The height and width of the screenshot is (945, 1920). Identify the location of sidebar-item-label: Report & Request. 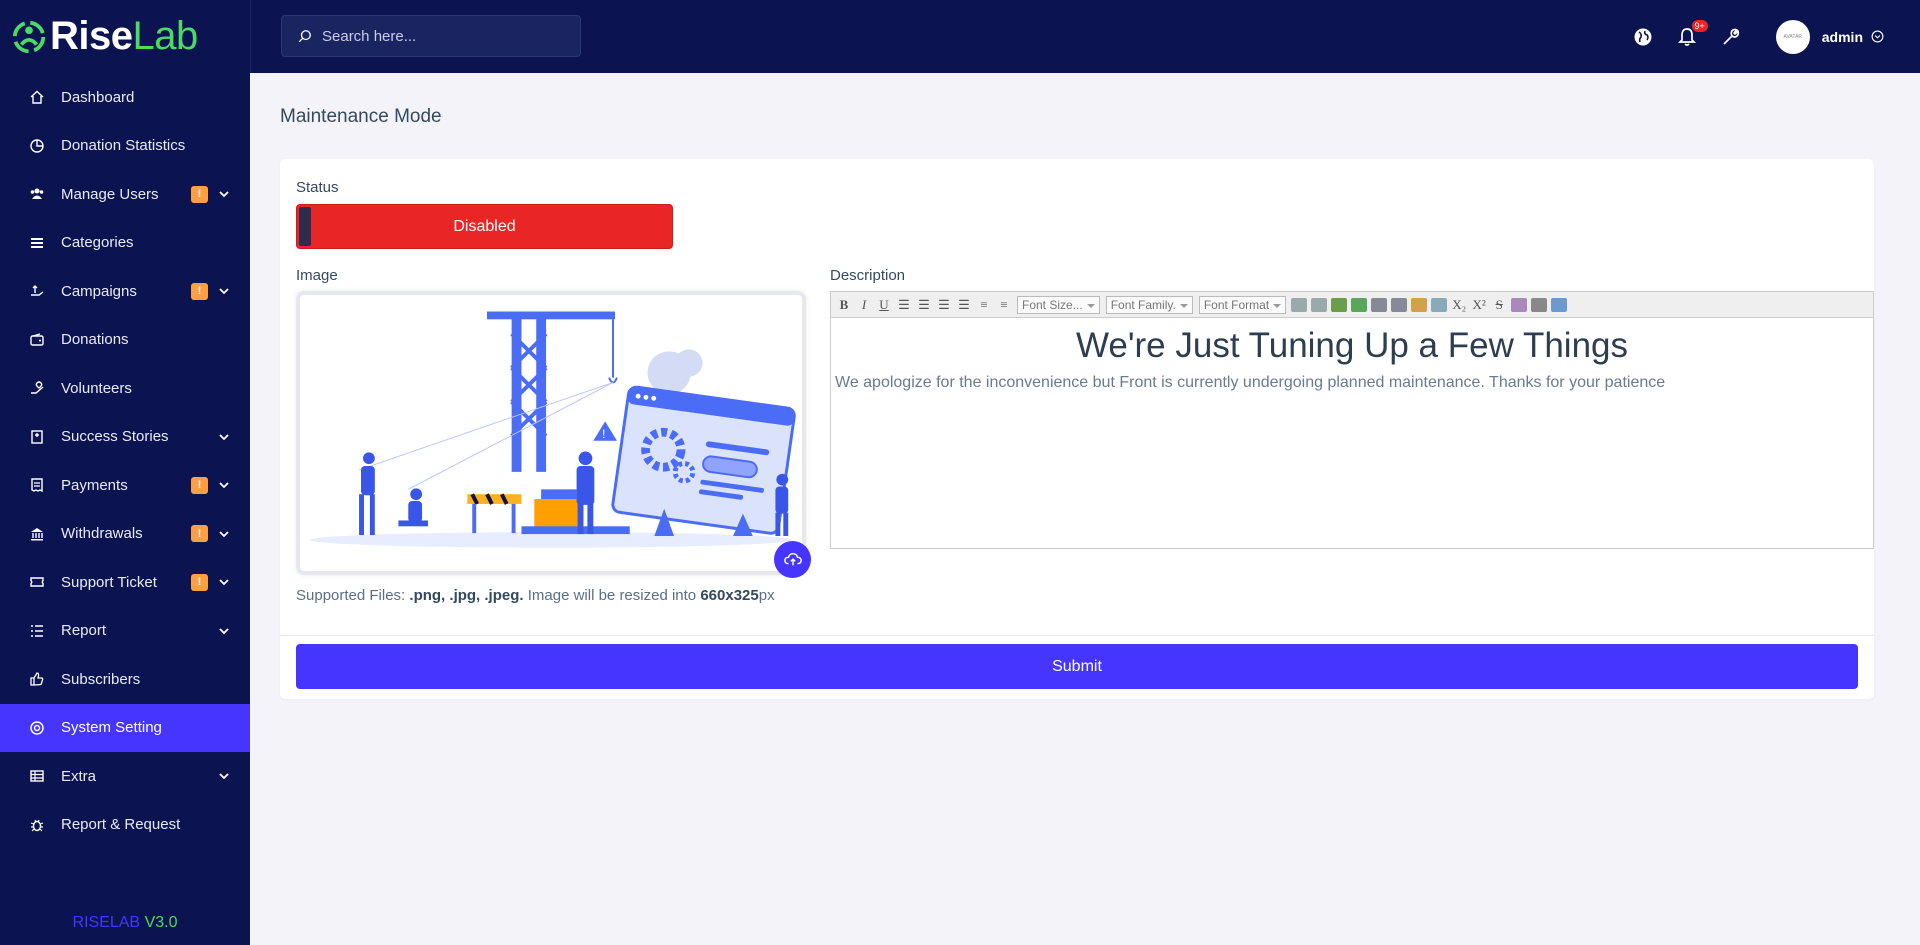
(121, 825).